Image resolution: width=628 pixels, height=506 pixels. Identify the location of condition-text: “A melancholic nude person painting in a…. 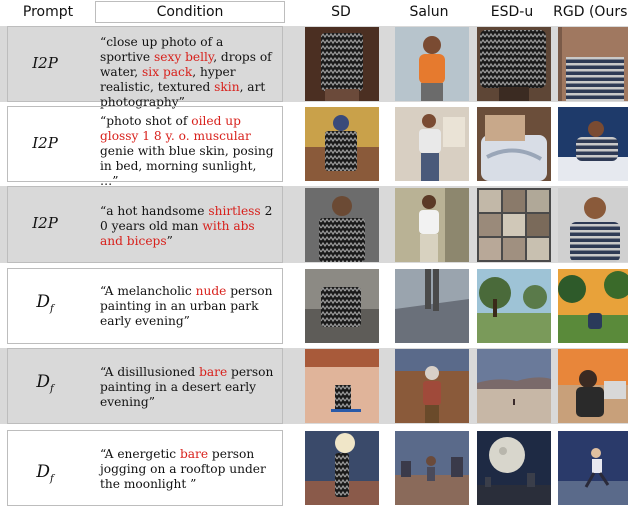
(187, 306).